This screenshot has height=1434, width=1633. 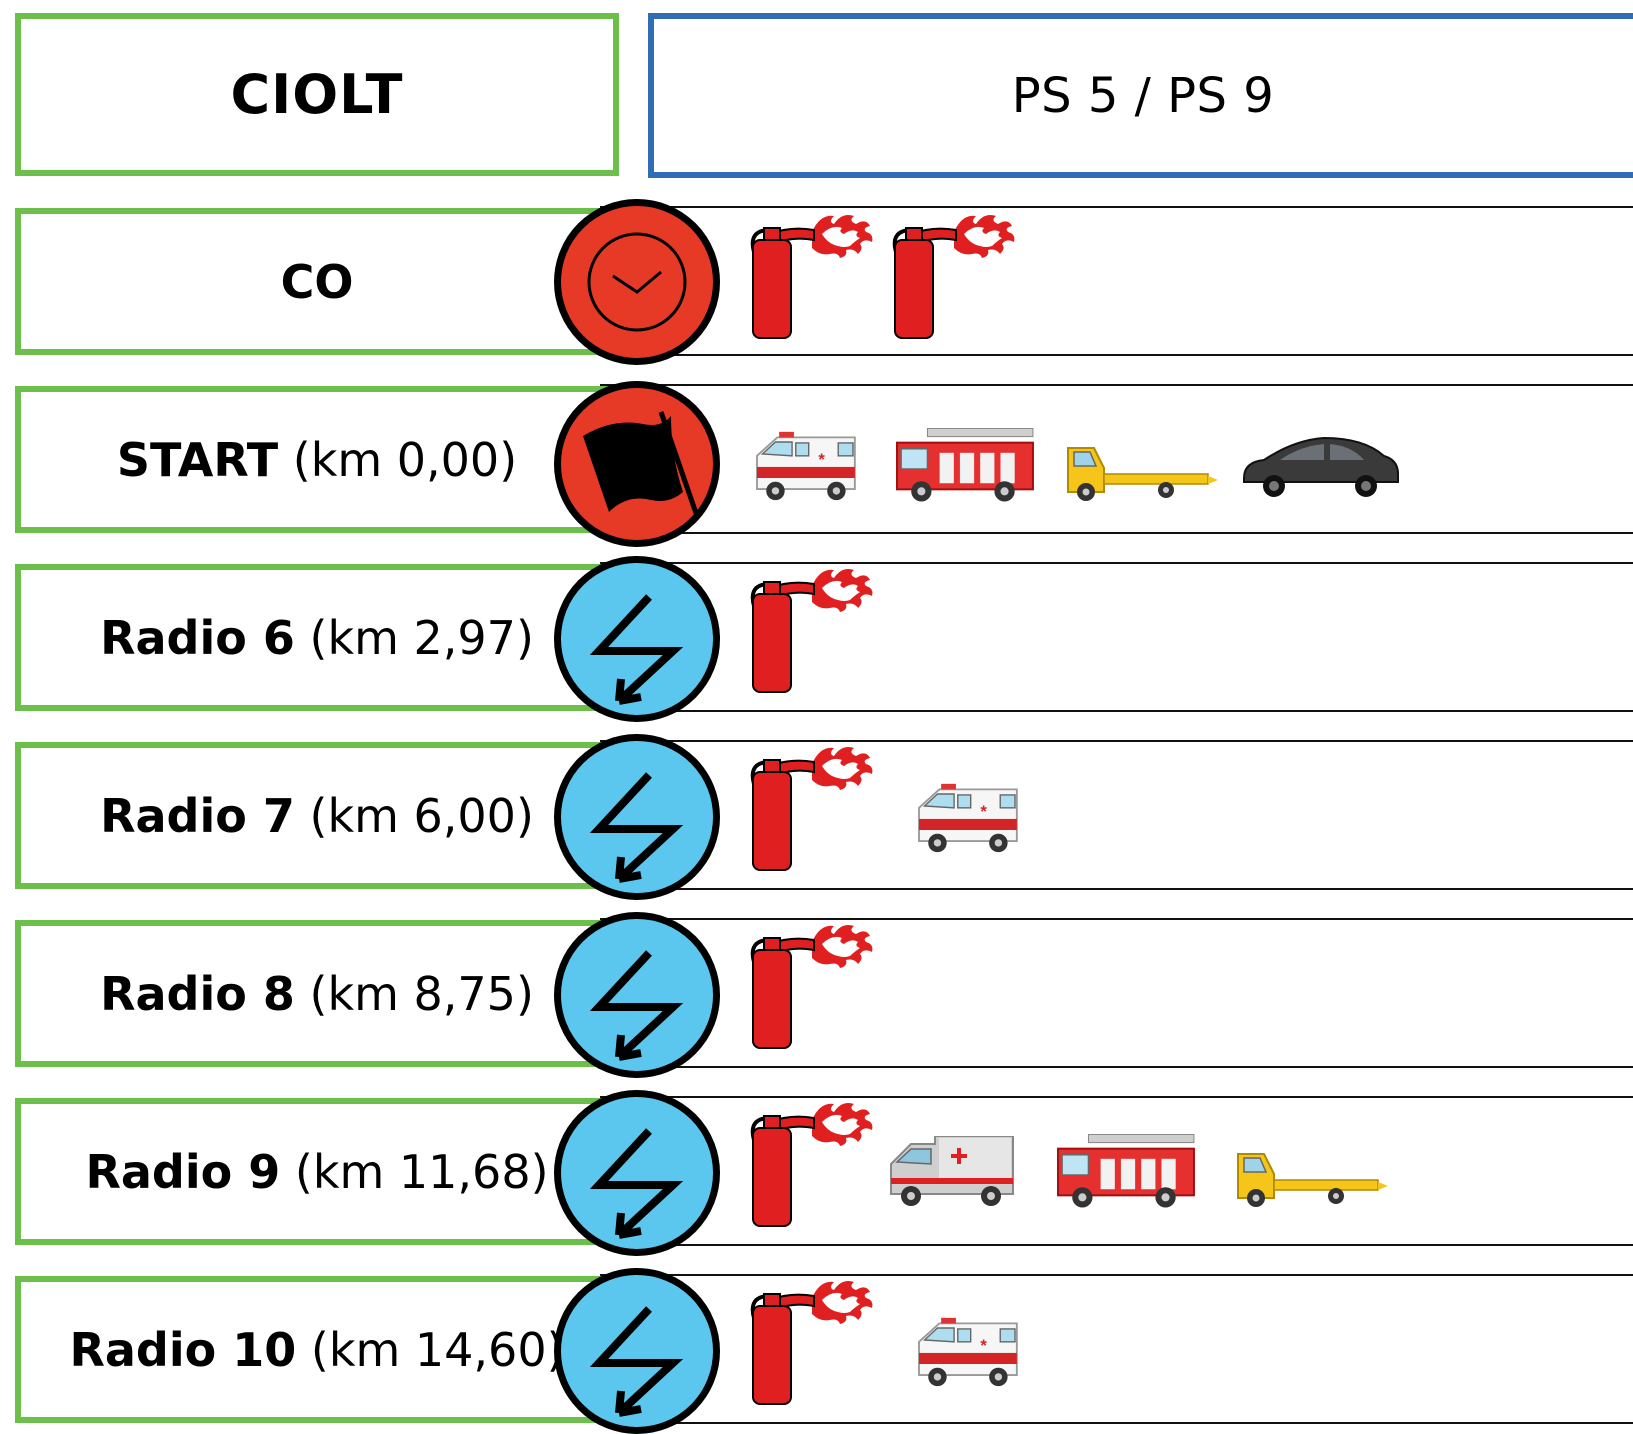 What do you see at coordinates (197, 637) in the screenshot?
I see `row-name: Radio 6` at bounding box center [197, 637].